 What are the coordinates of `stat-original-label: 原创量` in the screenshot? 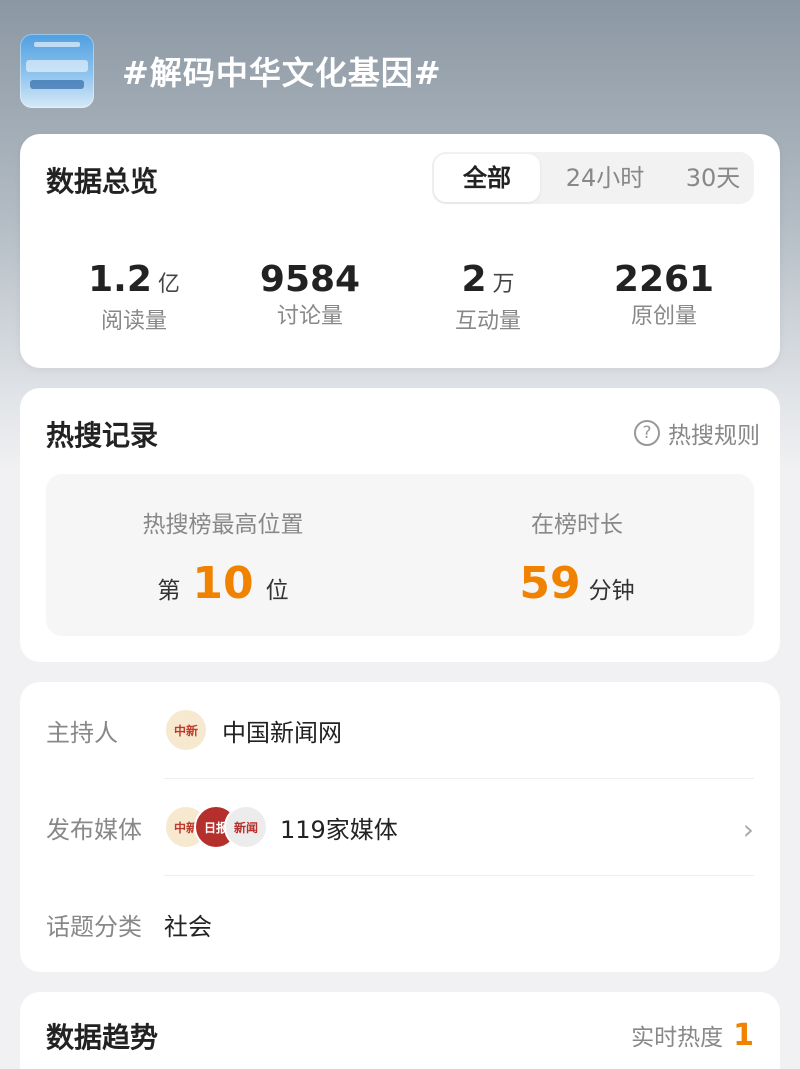 It's located at (663, 316).